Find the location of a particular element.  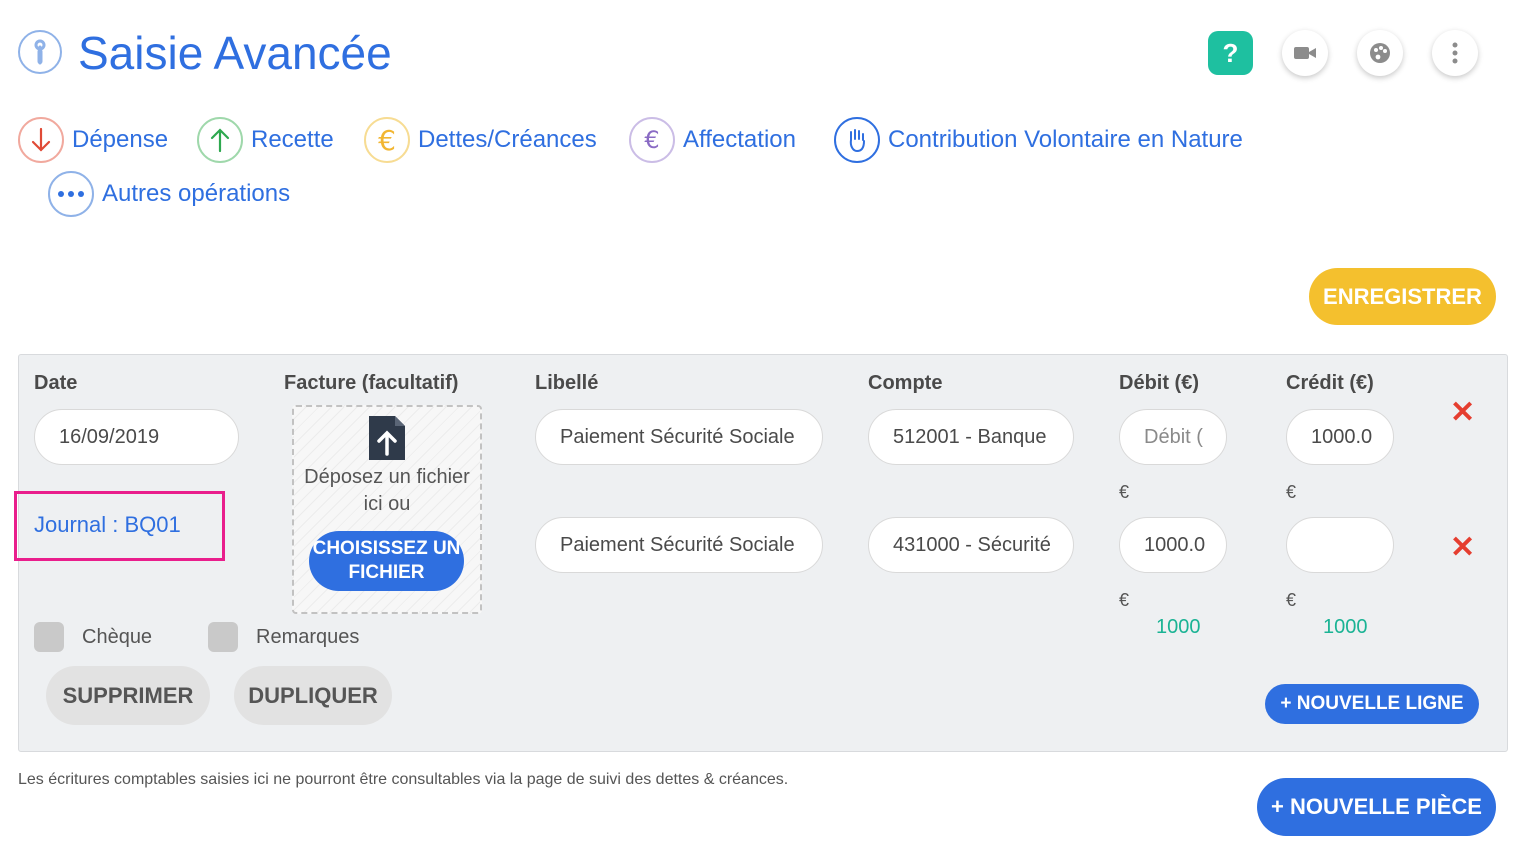

op-contribution-nature: Contribution Volontaire en Nature is located at coordinates (1038, 140).